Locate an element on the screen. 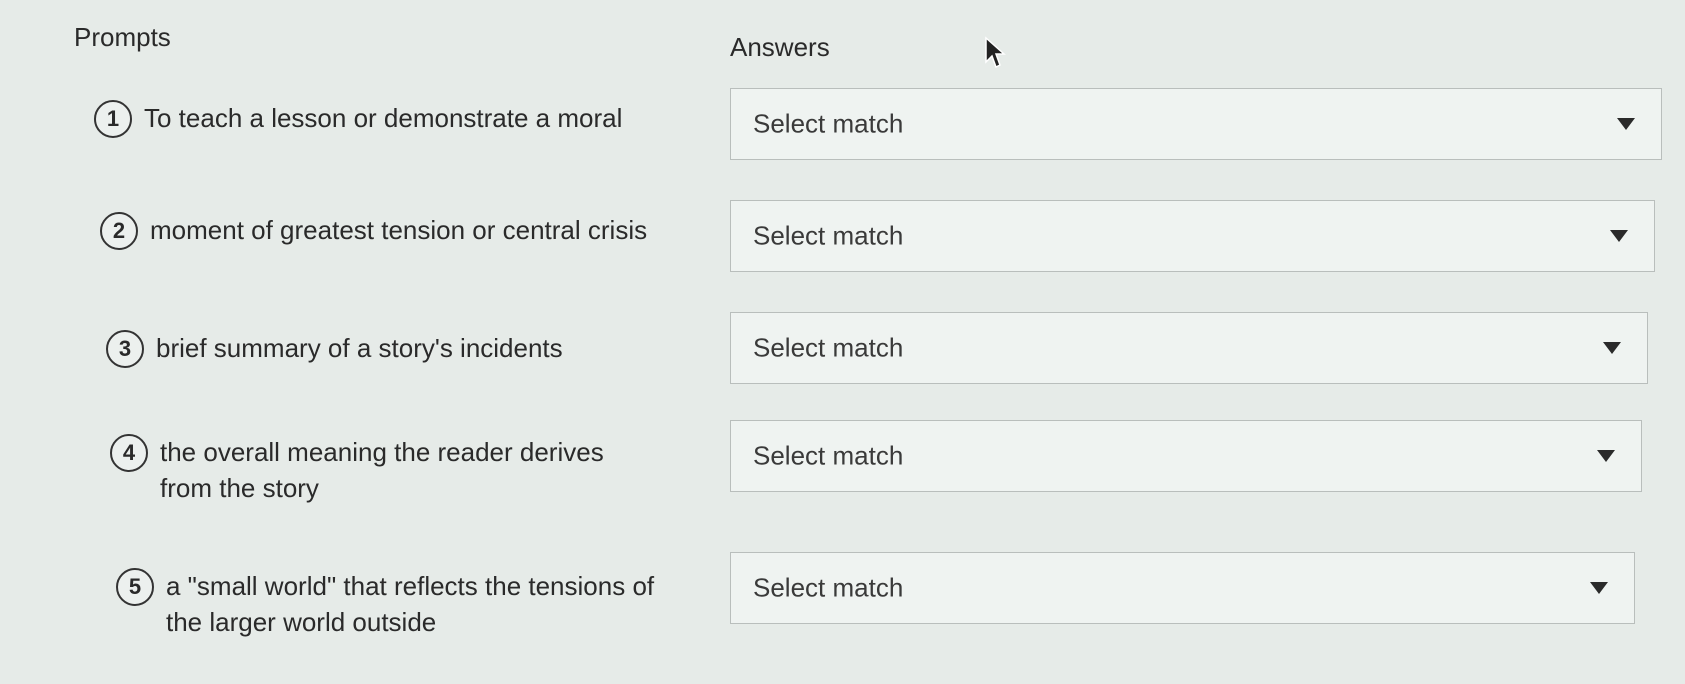 This screenshot has height=684, width=1685. answers-header: Answers is located at coordinates (780, 47).